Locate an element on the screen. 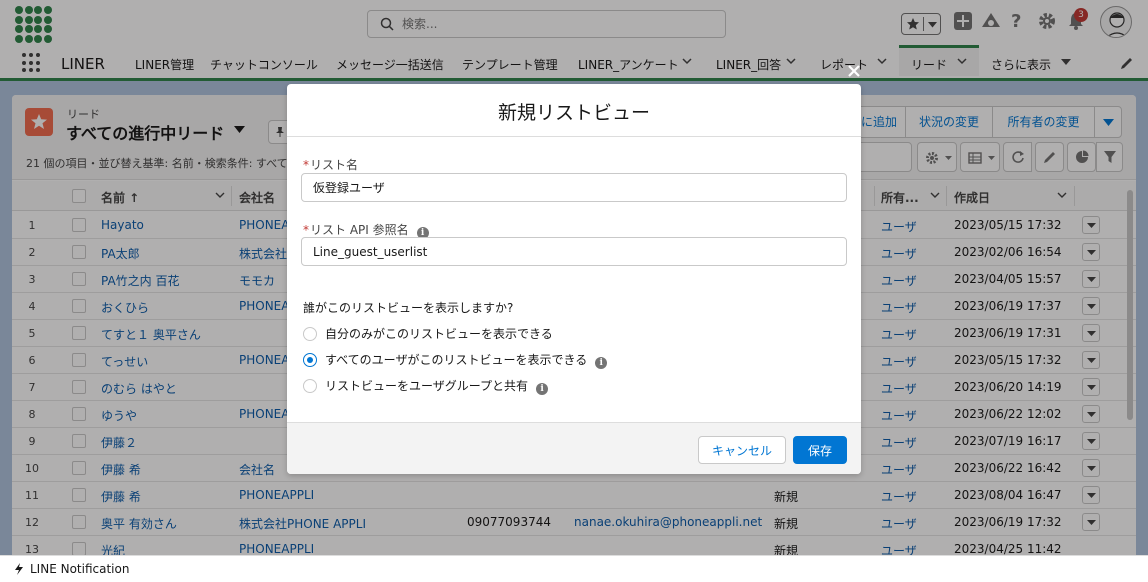 This screenshot has width=1148, height=582. list-name-input is located at coordinates (574, 187).